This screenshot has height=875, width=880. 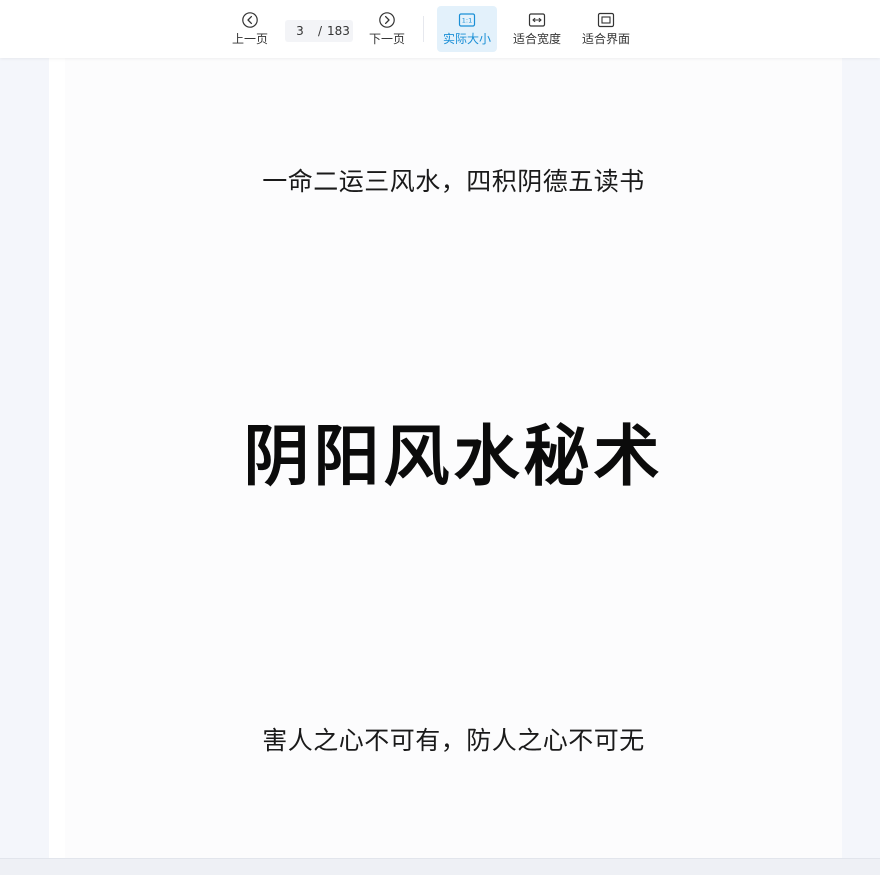 I want to click on viewer-toolbar: 上一页 3 / 183 下一页 1:1 实际大小 适合宽度 适合界面, so click(x=440, y=29).